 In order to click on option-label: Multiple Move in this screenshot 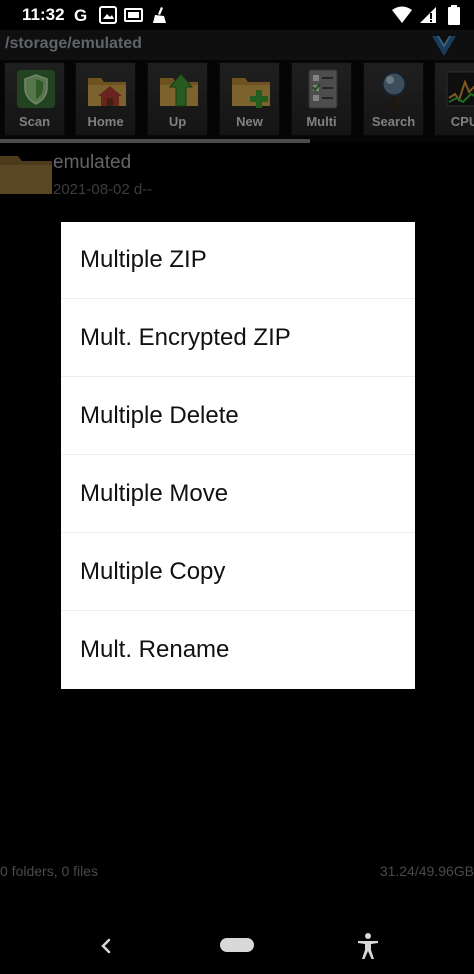, I will do `click(154, 493)`.